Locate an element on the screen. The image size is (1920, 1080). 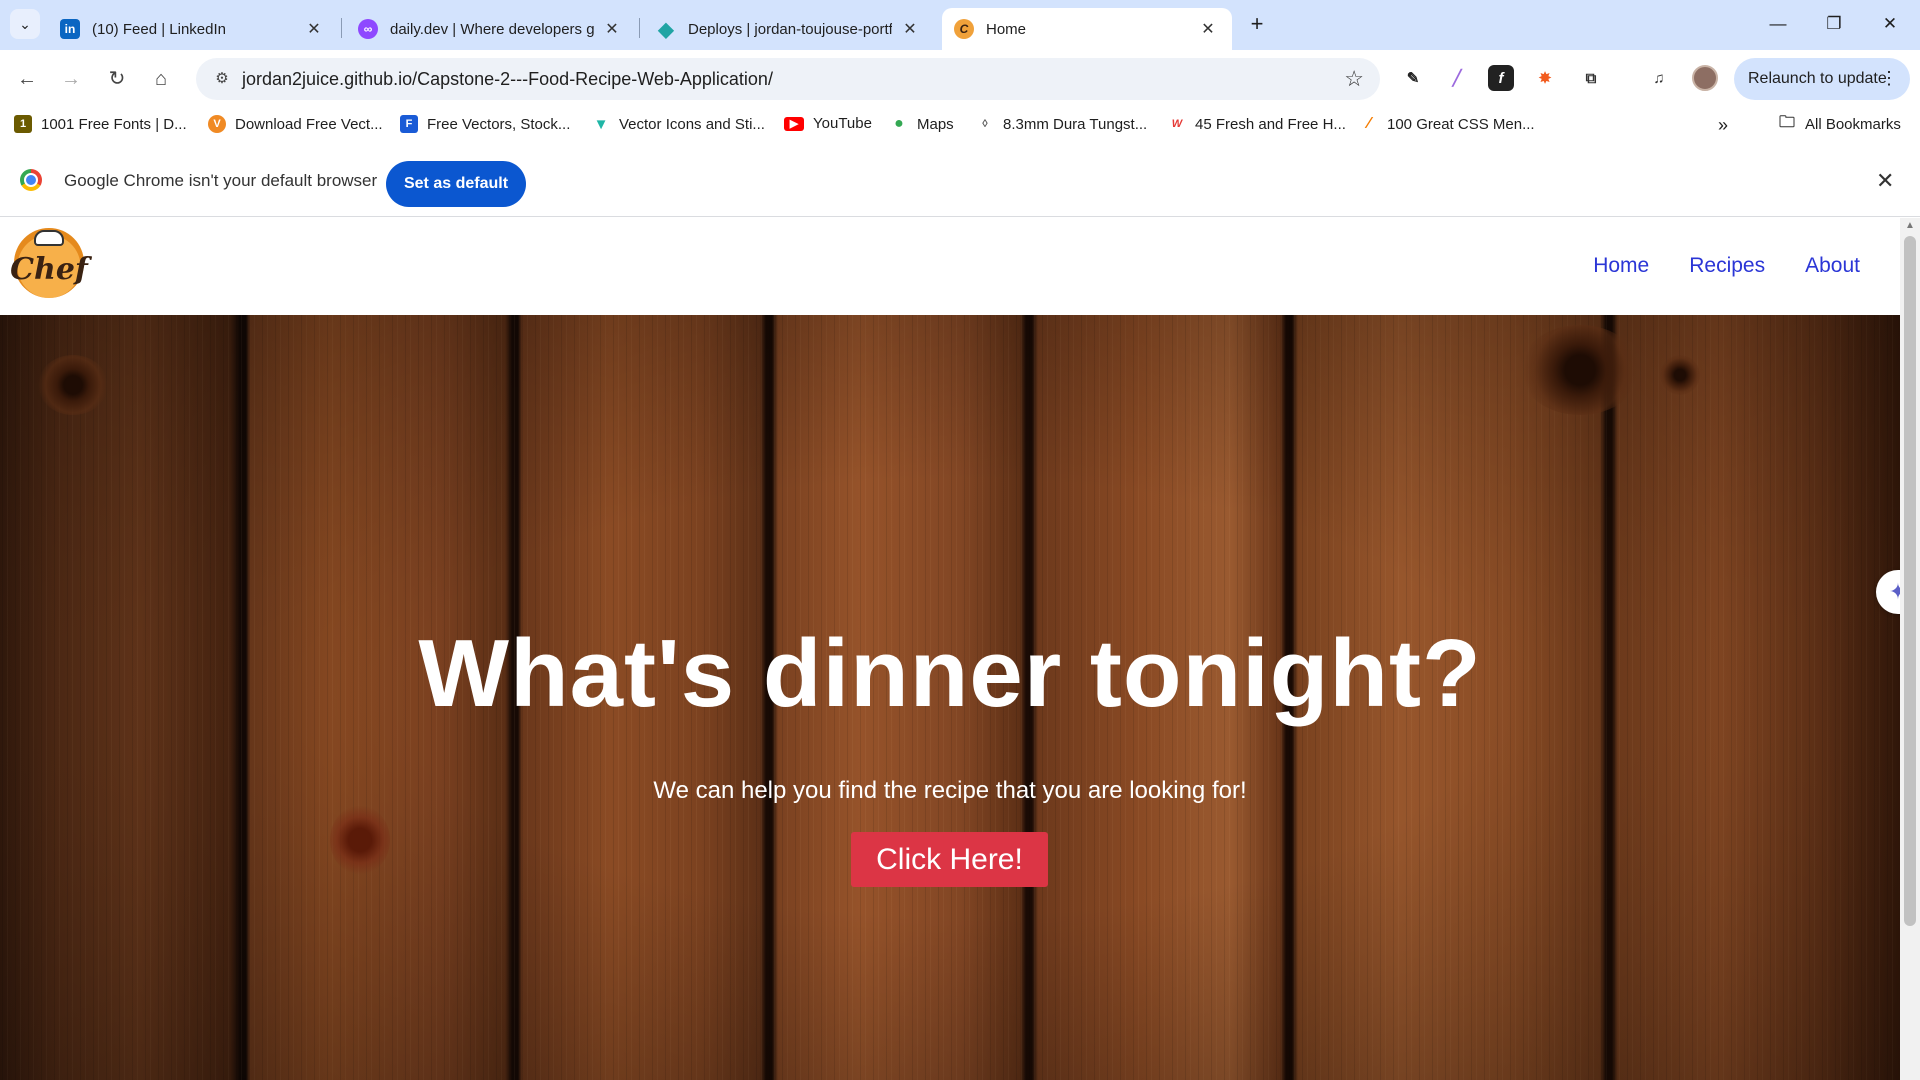
arrow-right-icon: → is located at coordinates (71, 79).